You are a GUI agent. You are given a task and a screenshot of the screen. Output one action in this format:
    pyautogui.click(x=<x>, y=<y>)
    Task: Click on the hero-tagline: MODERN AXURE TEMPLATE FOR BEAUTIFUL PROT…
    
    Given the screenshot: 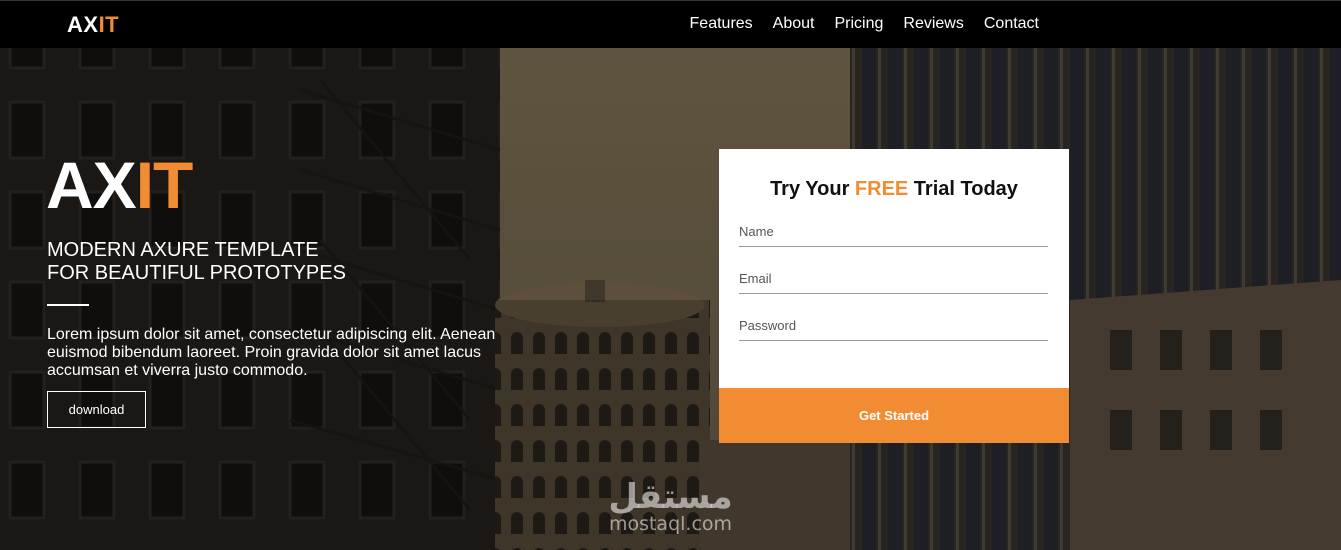 What is the action you would take?
    pyautogui.click(x=196, y=262)
    